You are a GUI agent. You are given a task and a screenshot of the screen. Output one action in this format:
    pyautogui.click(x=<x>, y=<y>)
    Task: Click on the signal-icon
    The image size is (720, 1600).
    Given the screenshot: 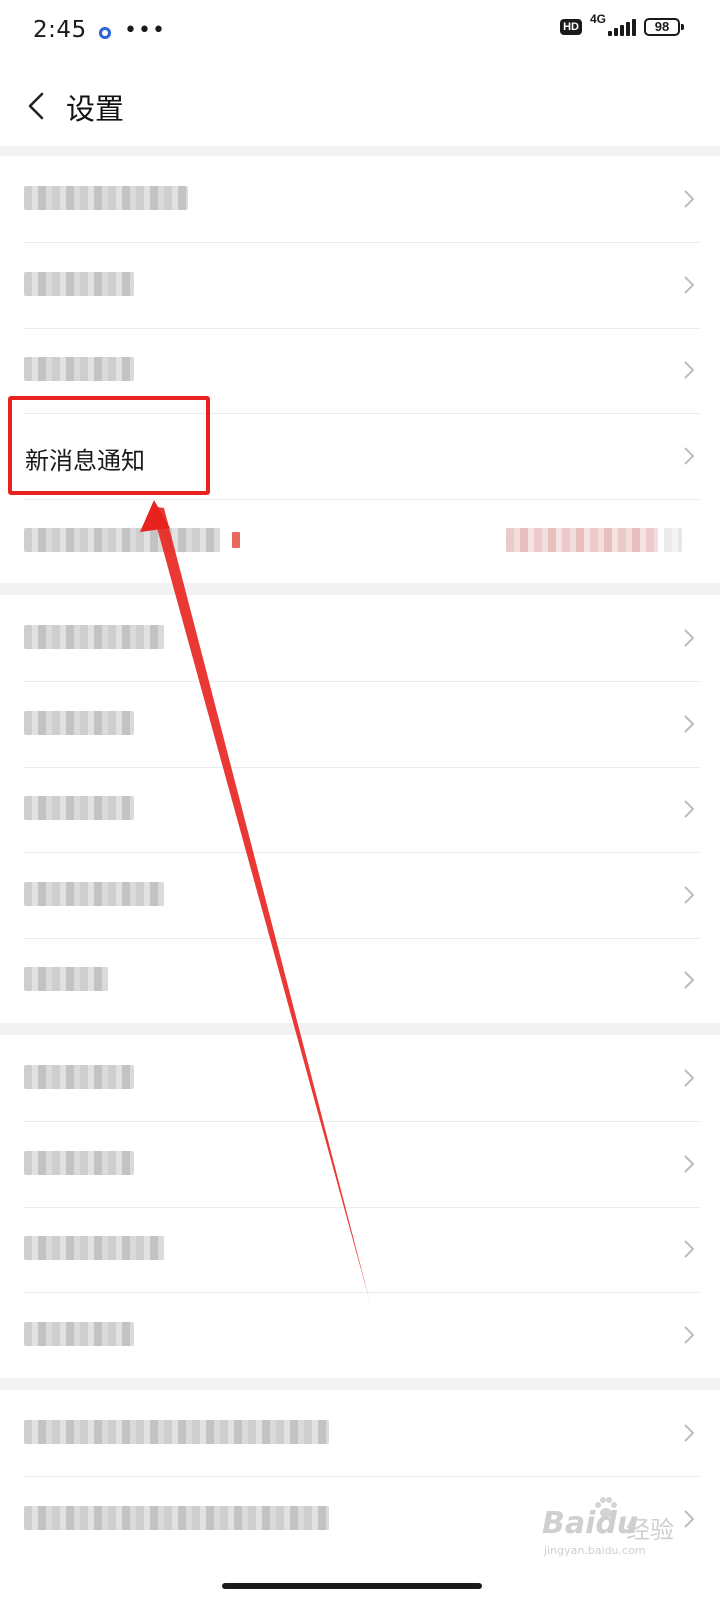 What is the action you would take?
    pyautogui.click(x=622, y=27)
    